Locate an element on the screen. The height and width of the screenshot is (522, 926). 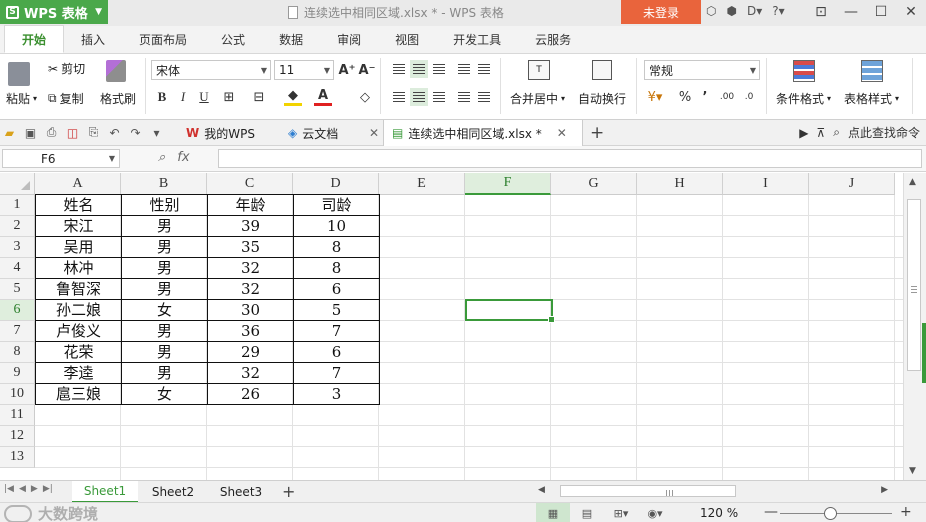
decrease-indent-icon is located at coordinates (464, 69).